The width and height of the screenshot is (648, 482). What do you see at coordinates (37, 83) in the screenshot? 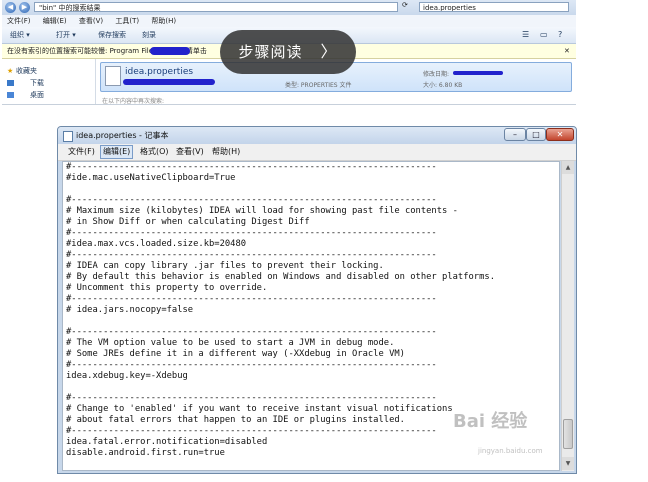
I see `nav-downloads: 下载` at bounding box center [37, 83].